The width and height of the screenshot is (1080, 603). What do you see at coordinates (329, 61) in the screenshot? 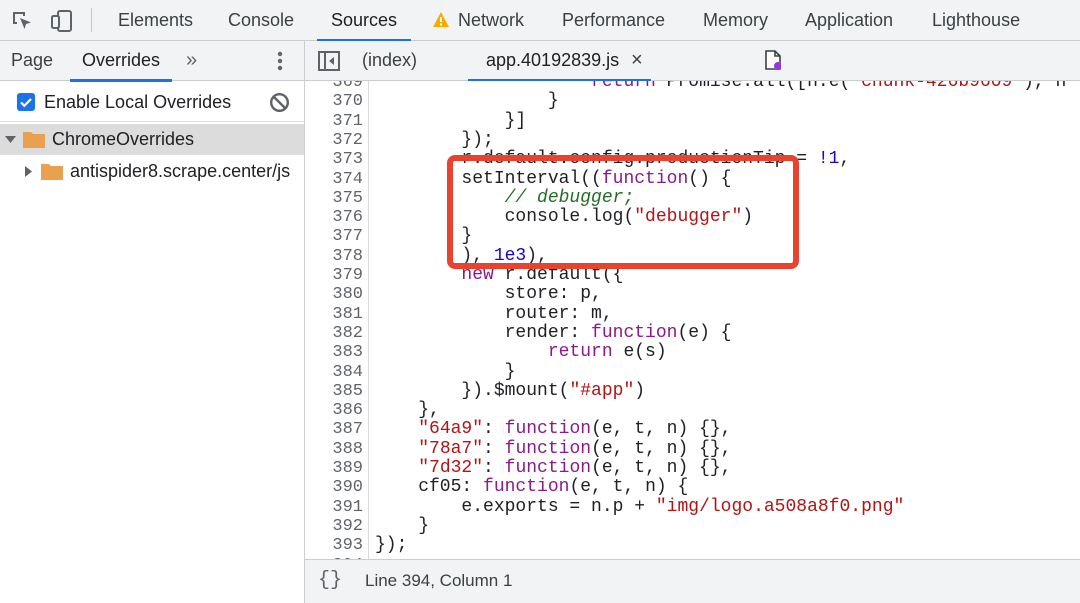
I see `toggle-navigator-icon` at bounding box center [329, 61].